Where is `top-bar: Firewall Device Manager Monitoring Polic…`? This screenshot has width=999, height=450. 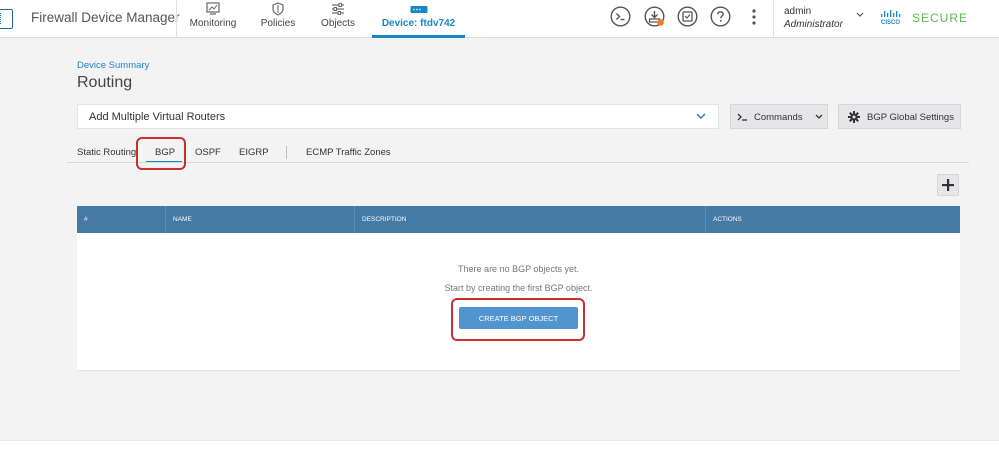
top-bar: Firewall Device Manager Monitoring Polic… is located at coordinates (499, 19).